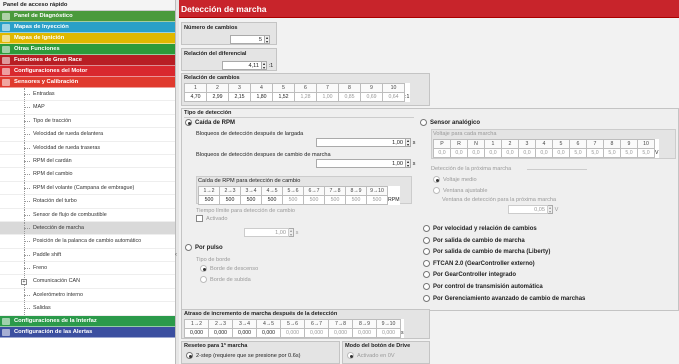 Image resolution: width=679 pixels, height=364 pixels. I want to click on table-value-cell: 0,85, so click(349, 97).